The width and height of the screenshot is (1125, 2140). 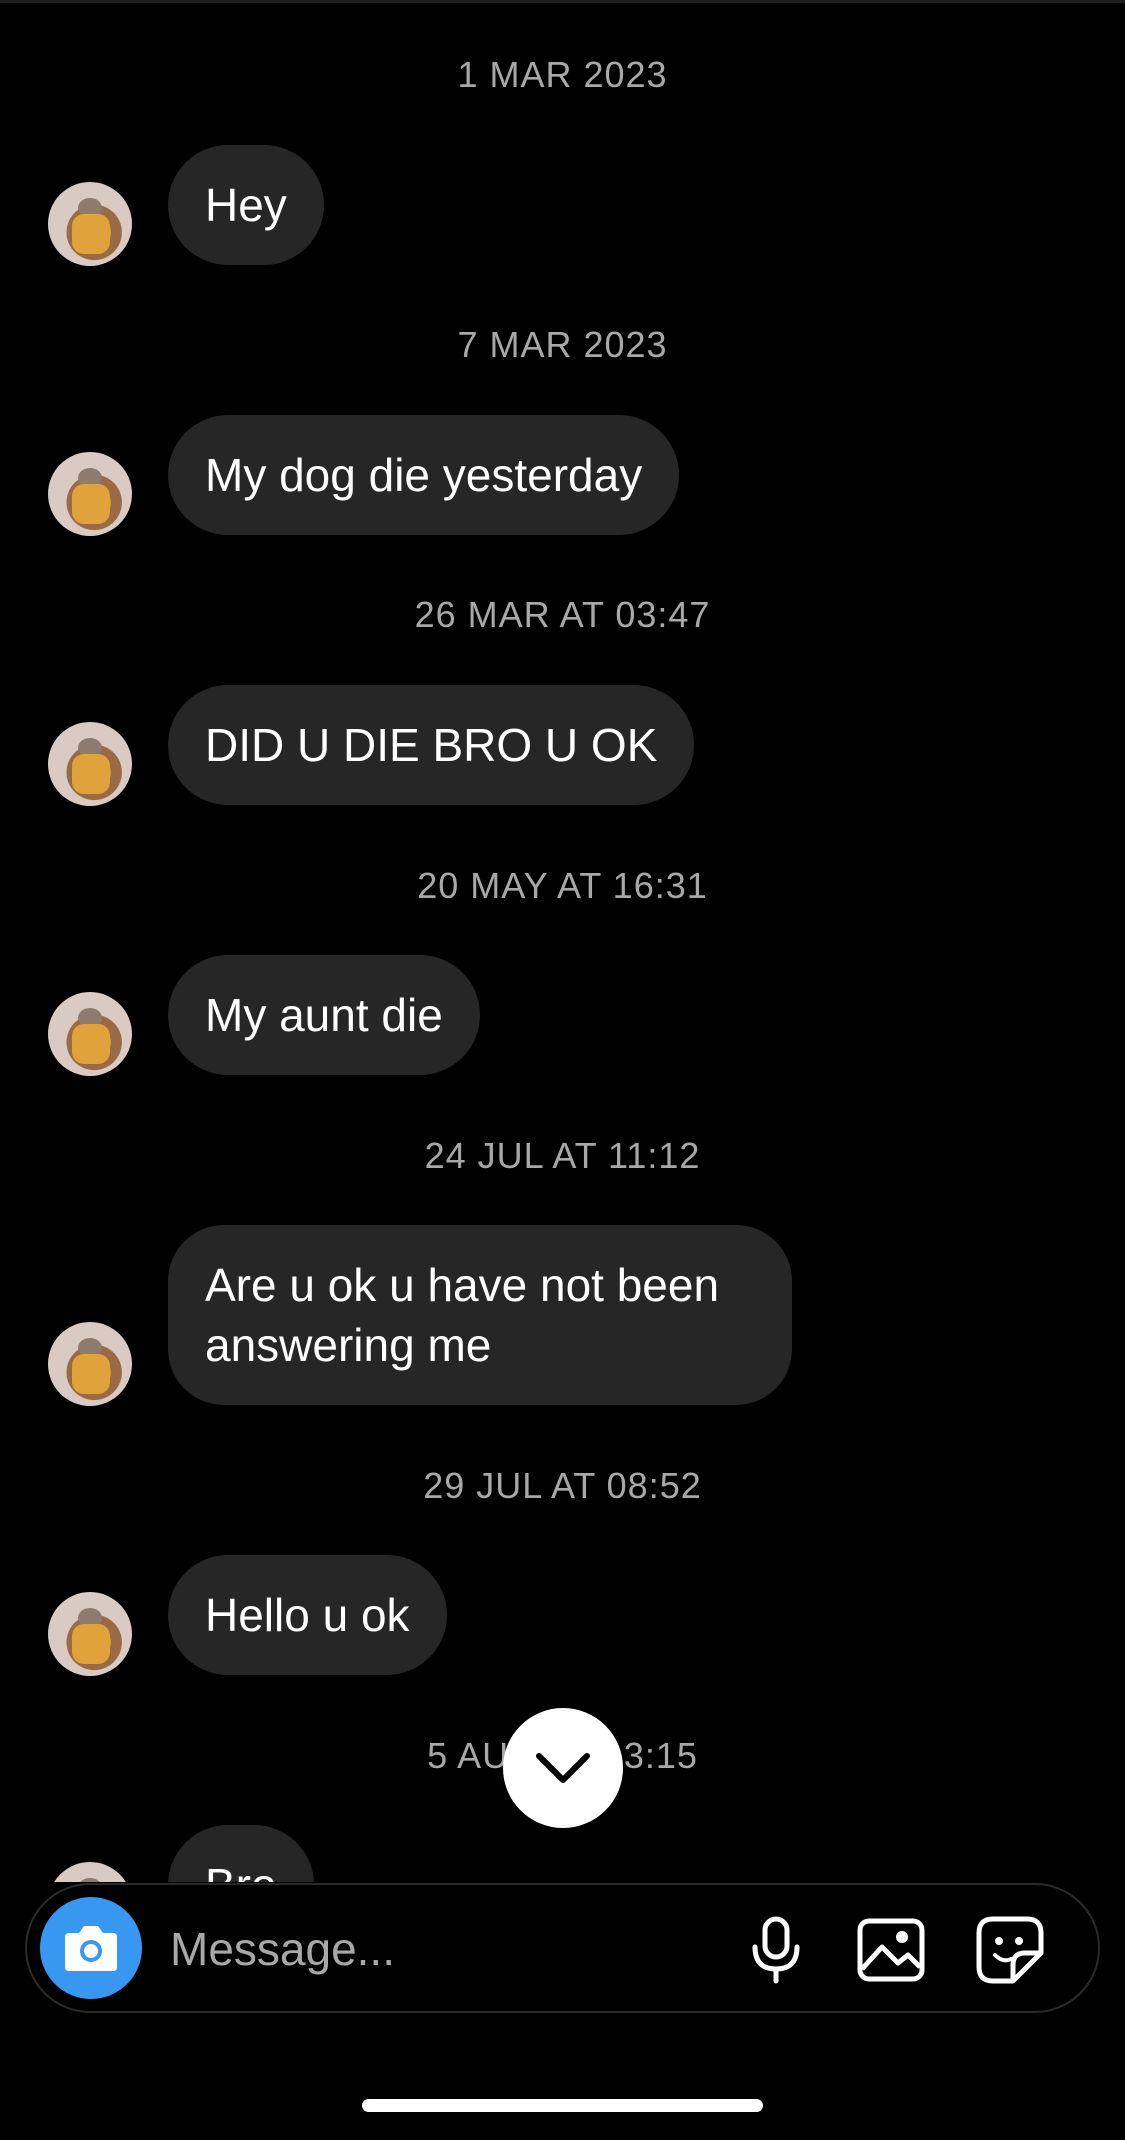 What do you see at coordinates (562, 2105) in the screenshot?
I see `home-indicator` at bounding box center [562, 2105].